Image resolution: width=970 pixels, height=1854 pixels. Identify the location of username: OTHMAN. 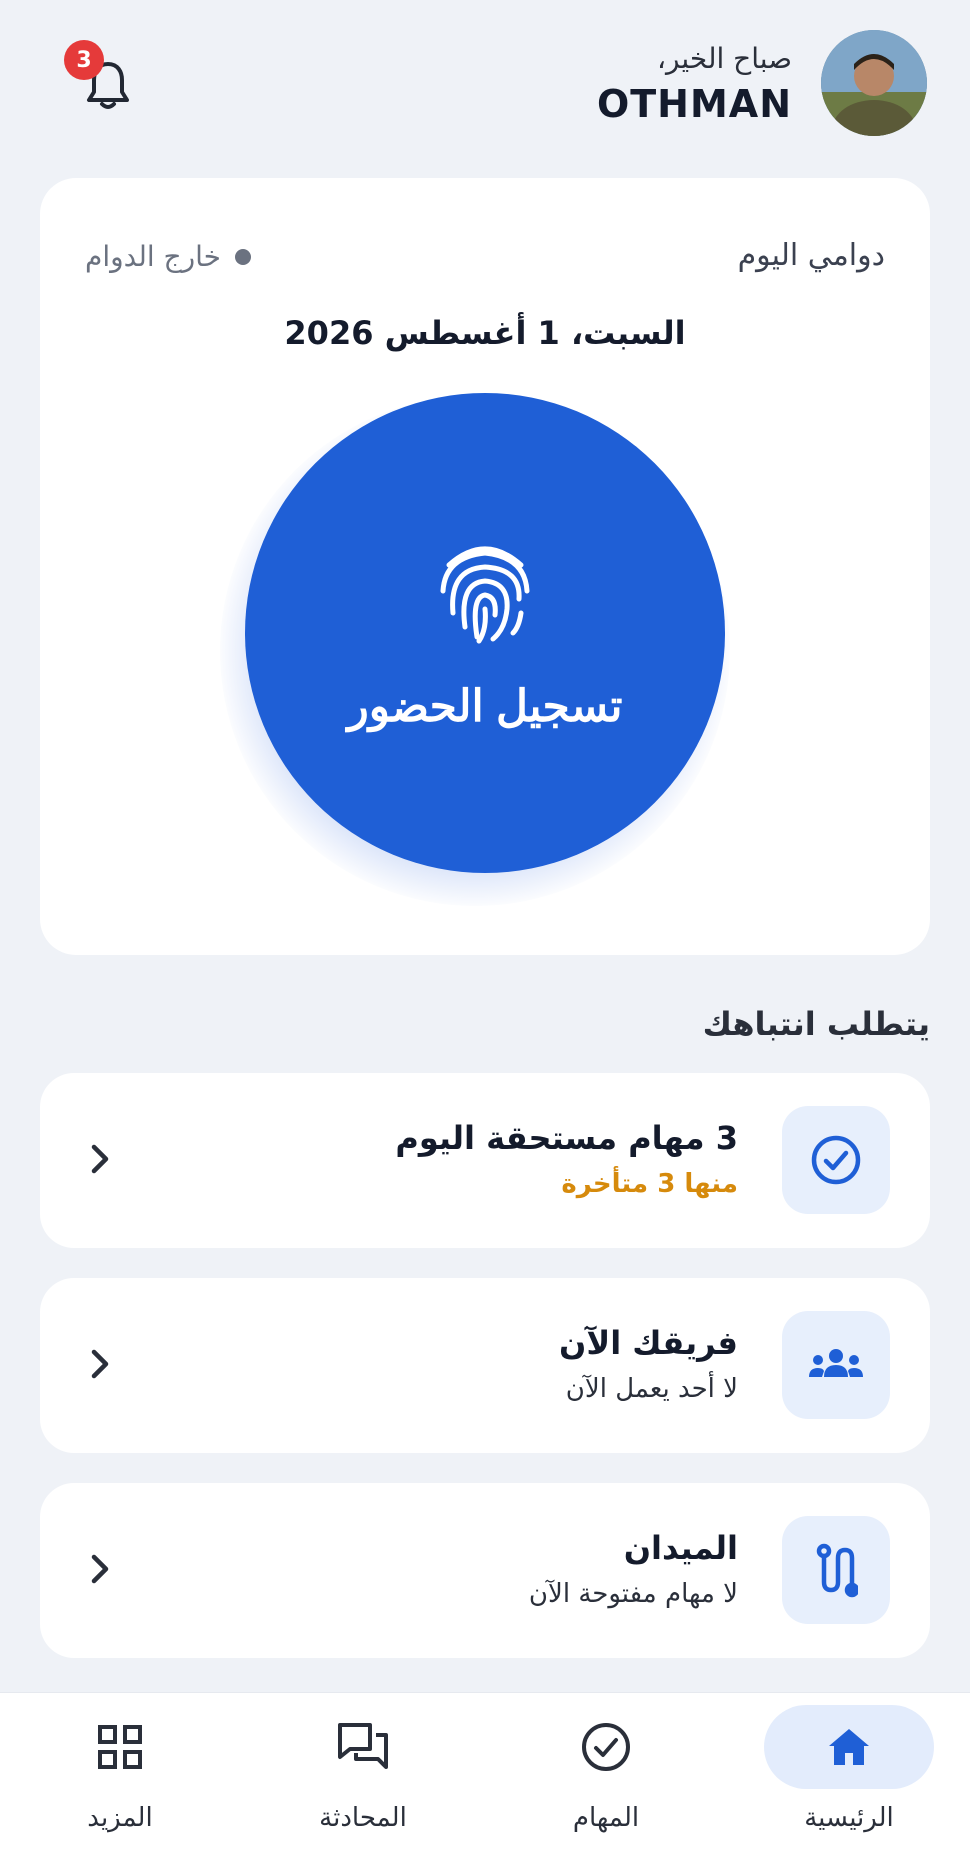
(694, 104).